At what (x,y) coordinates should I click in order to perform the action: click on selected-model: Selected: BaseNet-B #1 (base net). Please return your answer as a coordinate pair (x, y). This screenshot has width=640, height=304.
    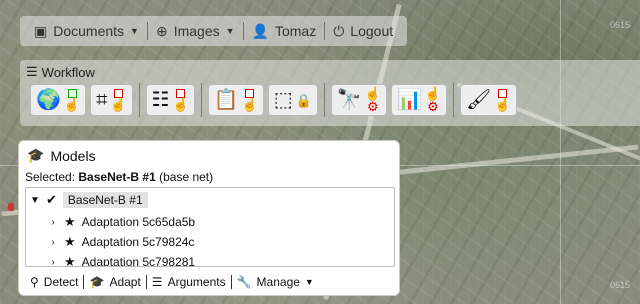
    Looking at the image, I should click on (119, 177).